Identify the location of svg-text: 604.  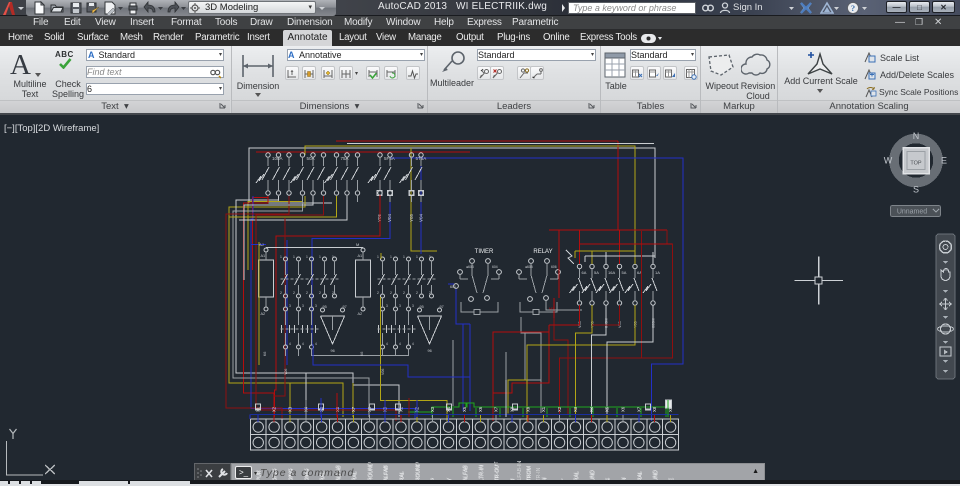
(495, 267).